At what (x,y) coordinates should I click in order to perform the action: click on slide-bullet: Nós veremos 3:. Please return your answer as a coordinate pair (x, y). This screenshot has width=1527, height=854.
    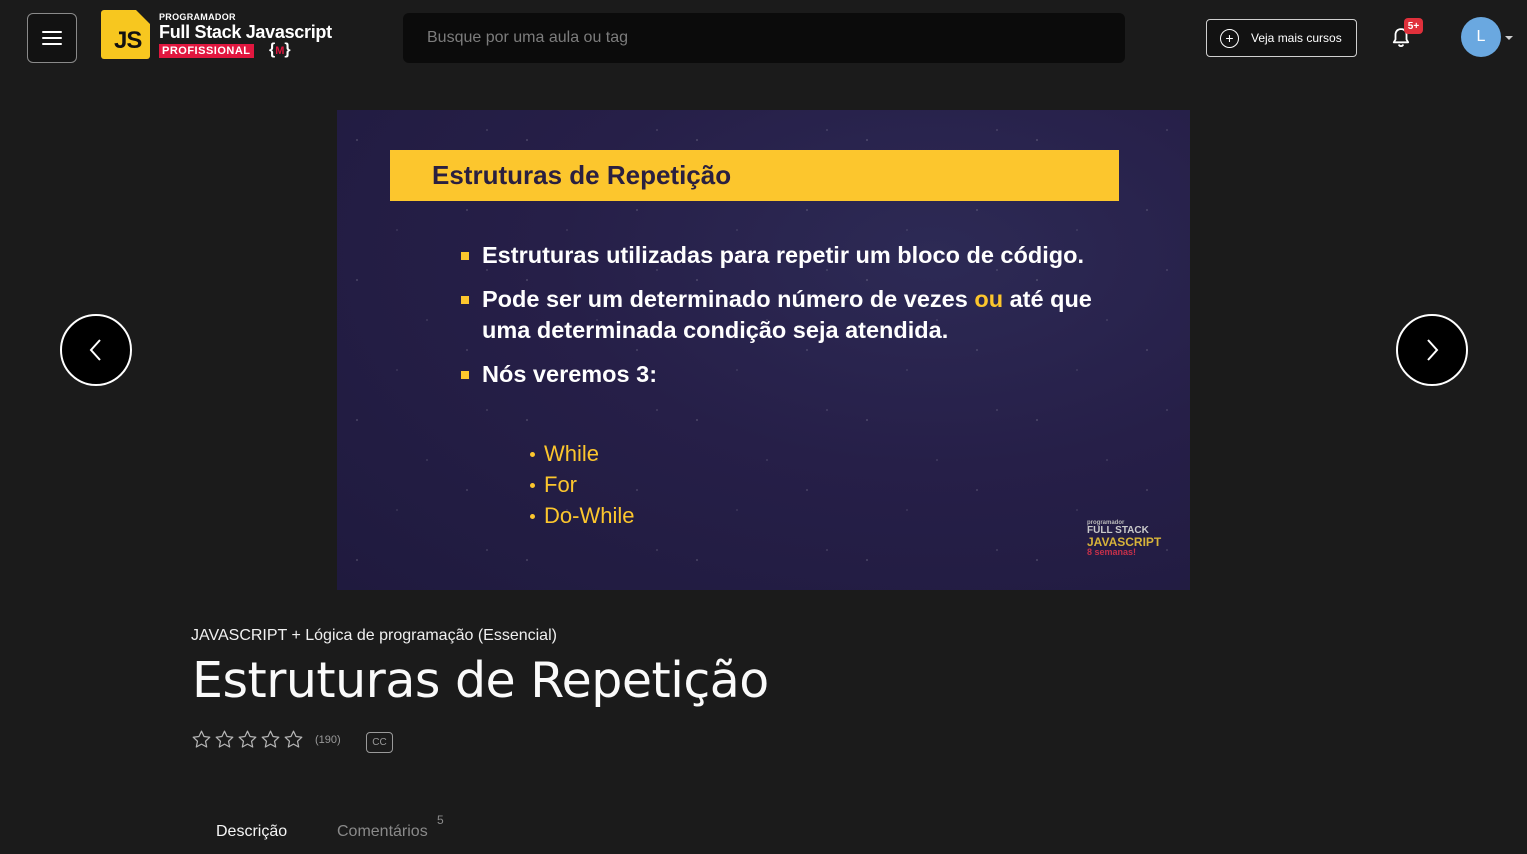
    Looking at the image, I should click on (786, 374).